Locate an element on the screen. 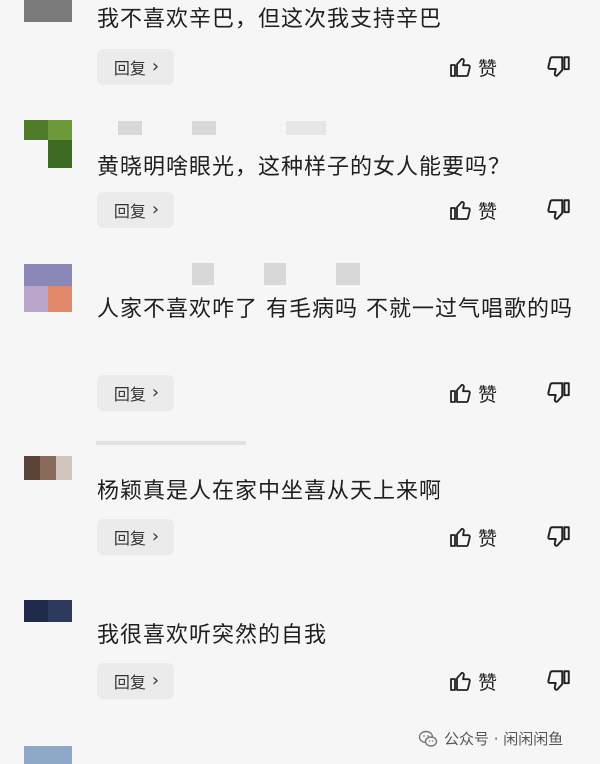 The height and width of the screenshot is (764, 600). comment-text: 我很喜欢听突然的自我 is located at coordinates (212, 635).